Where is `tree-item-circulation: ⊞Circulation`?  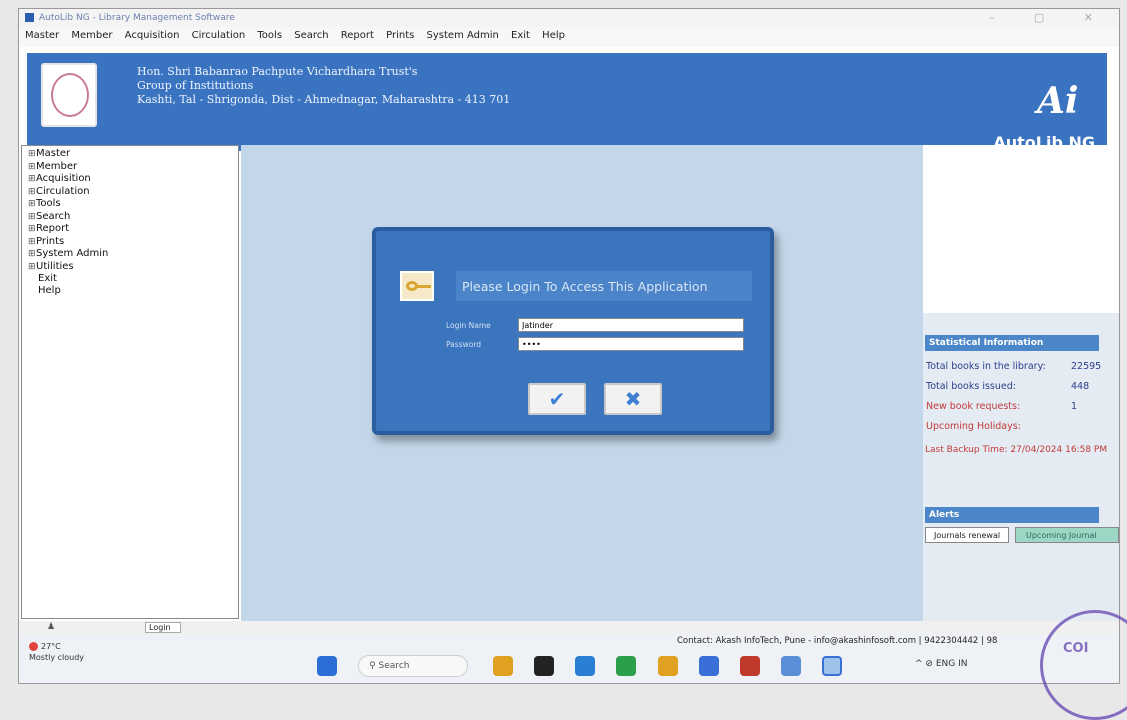 tree-item-circulation: ⊞Circulation is located at coordinates (133, 192).